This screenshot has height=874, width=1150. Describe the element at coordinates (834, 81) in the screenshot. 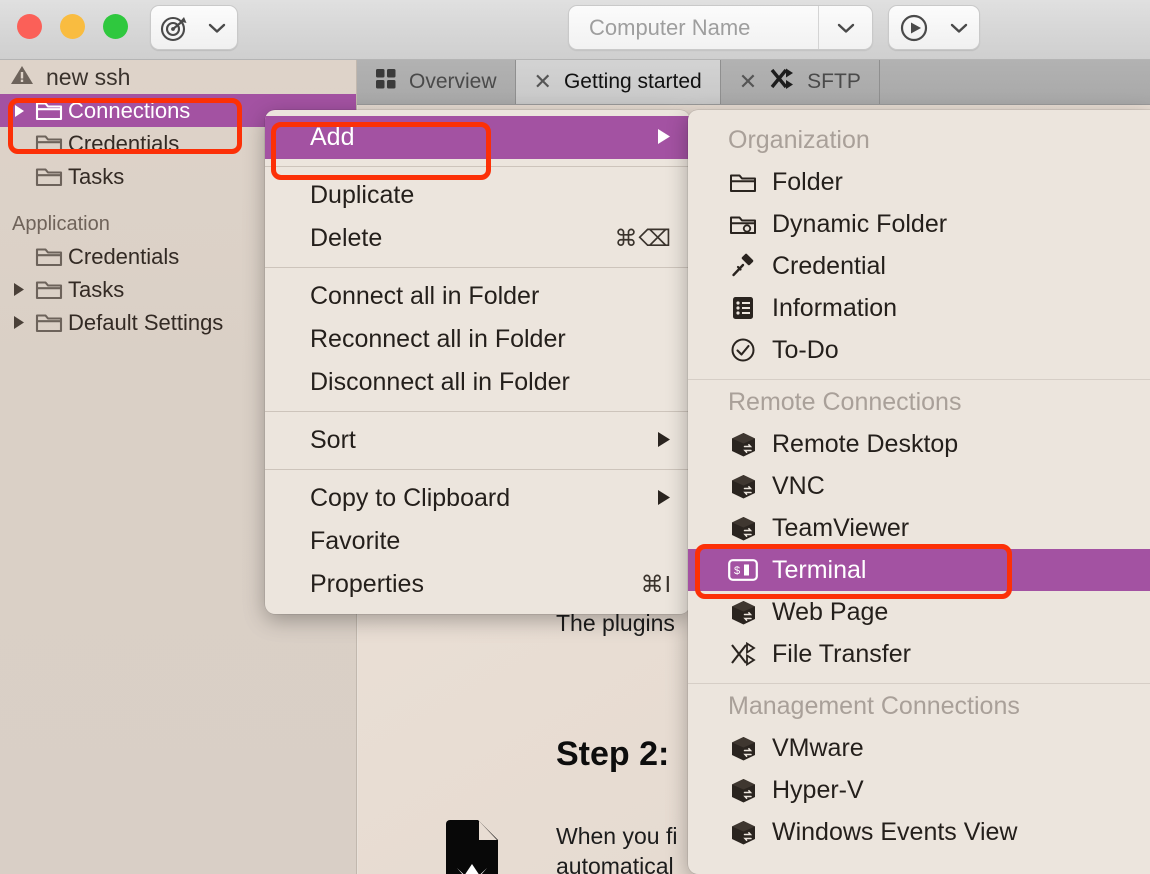

I see `tab-label: SFTP` at that location.